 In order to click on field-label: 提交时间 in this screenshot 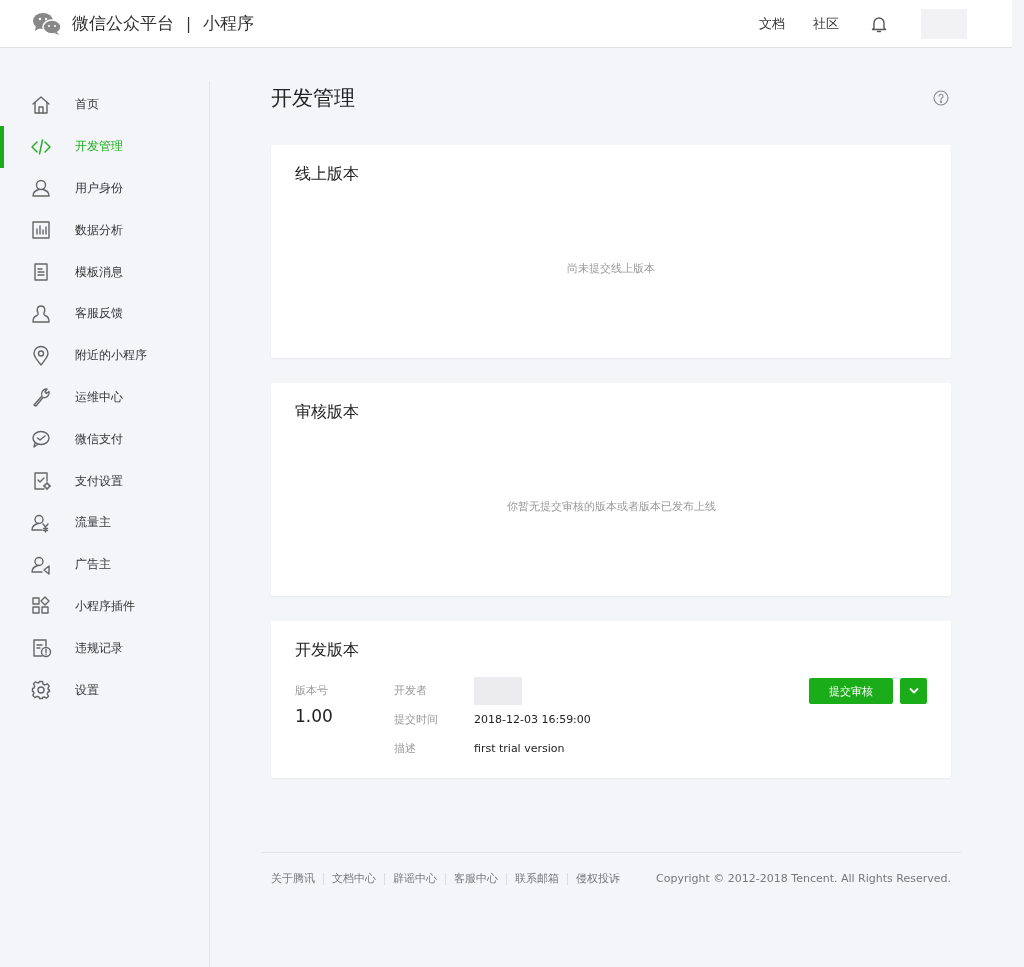, I will do `click(416, 720)`.